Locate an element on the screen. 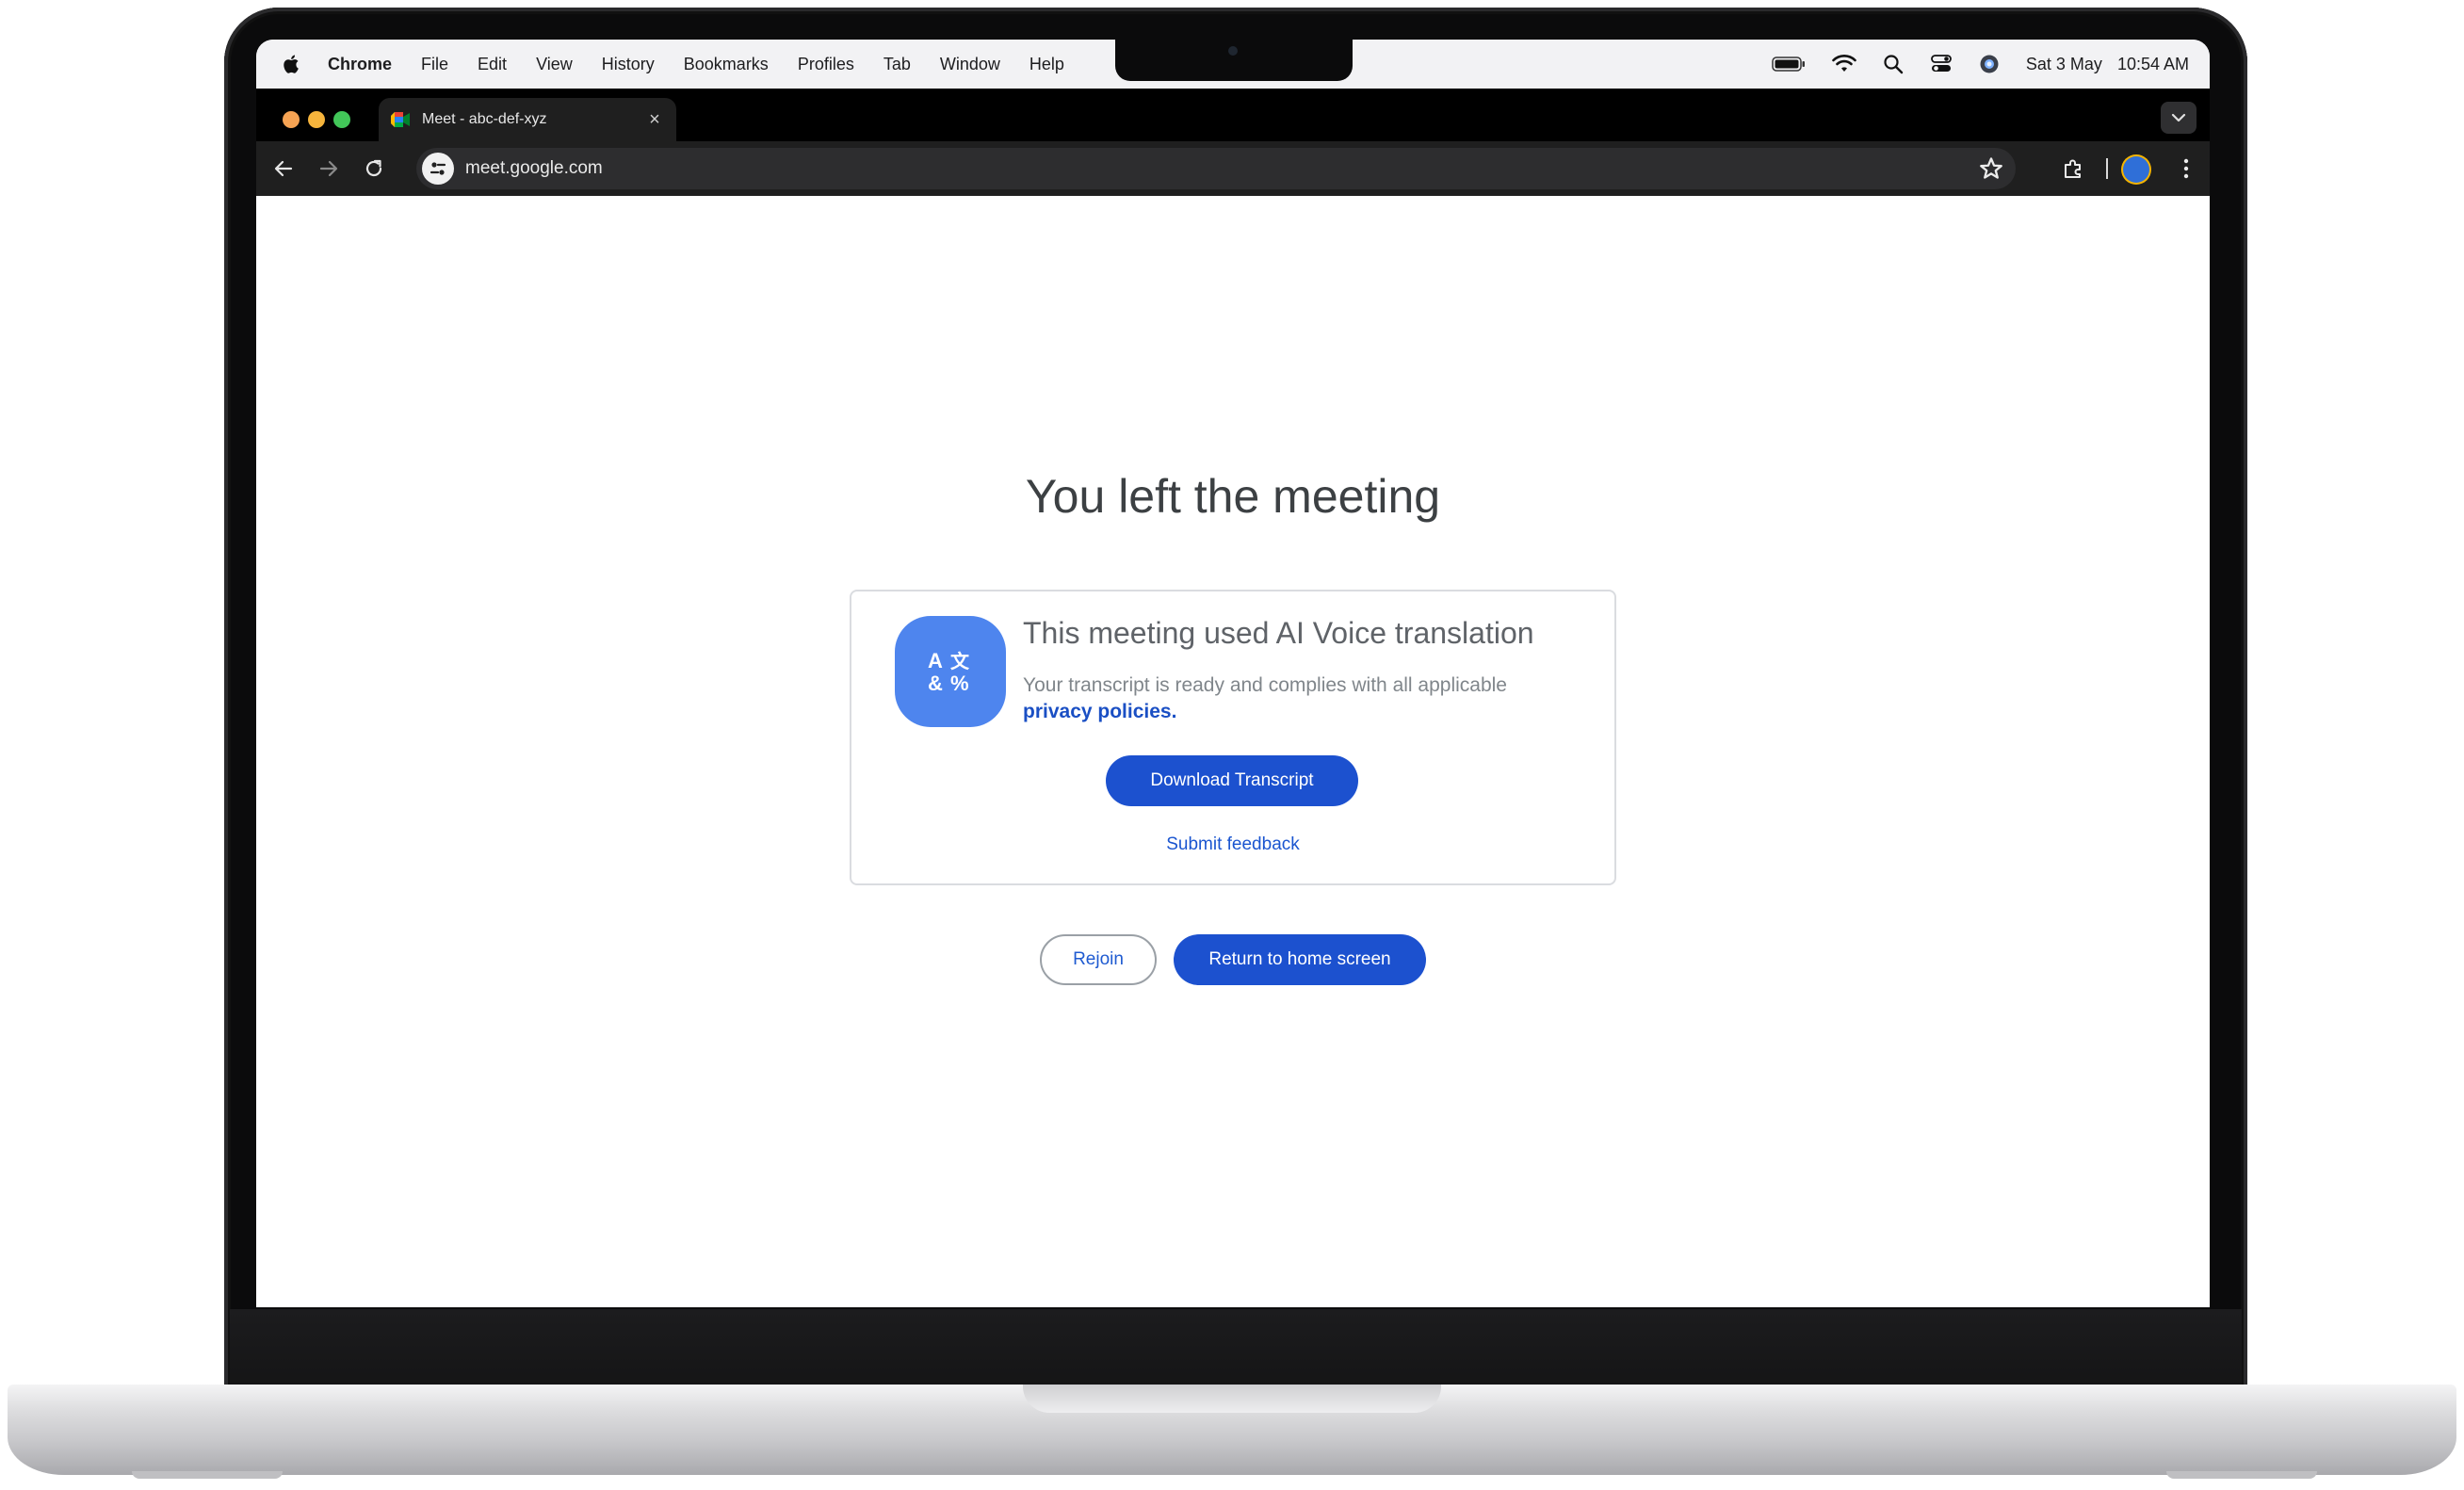 This screenshot has height=1490, width=2464. siri-icon is located at coordinates (1989, 64).